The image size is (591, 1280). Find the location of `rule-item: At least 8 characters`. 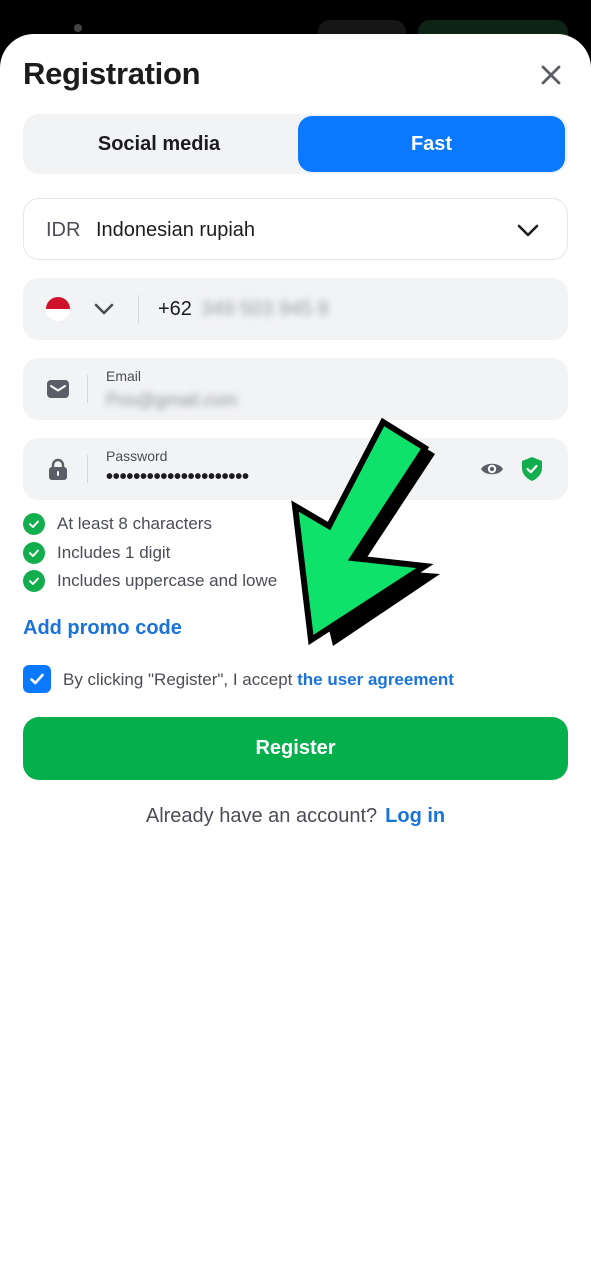

rule-item: At least 8 characters is located at coordinates (150, 524).